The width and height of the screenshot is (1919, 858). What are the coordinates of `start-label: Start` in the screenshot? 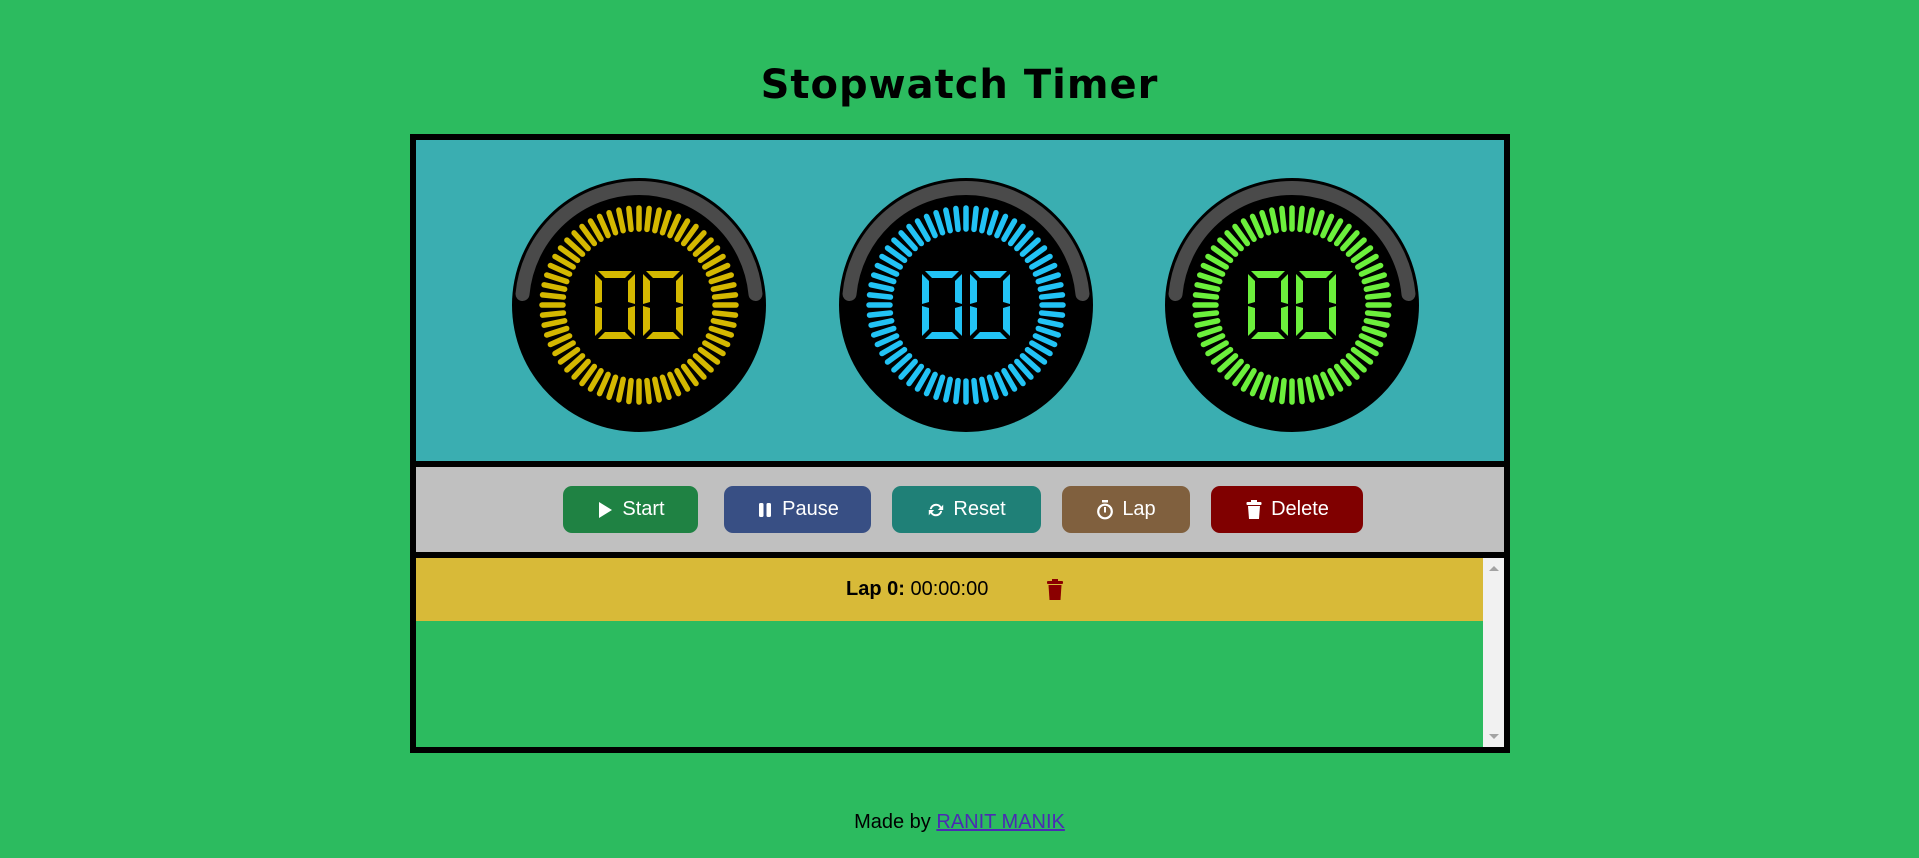 It's located at (643, 509).